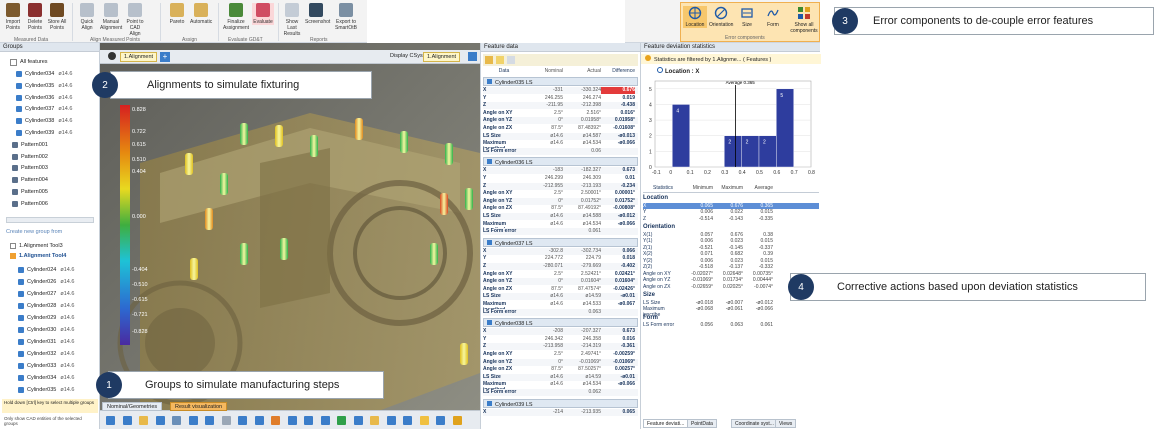 The image size is (1165, 429). I want to click on filter-icon, so click(489, 60).